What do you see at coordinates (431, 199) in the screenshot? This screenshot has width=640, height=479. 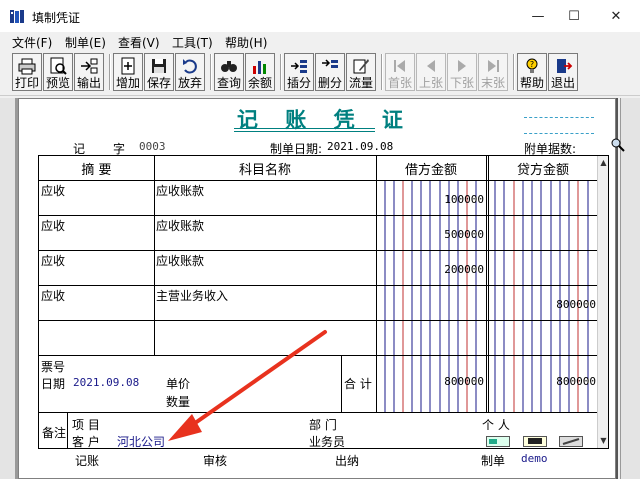 I see `row1-debit: 100000` at bounding box center [431, 199].